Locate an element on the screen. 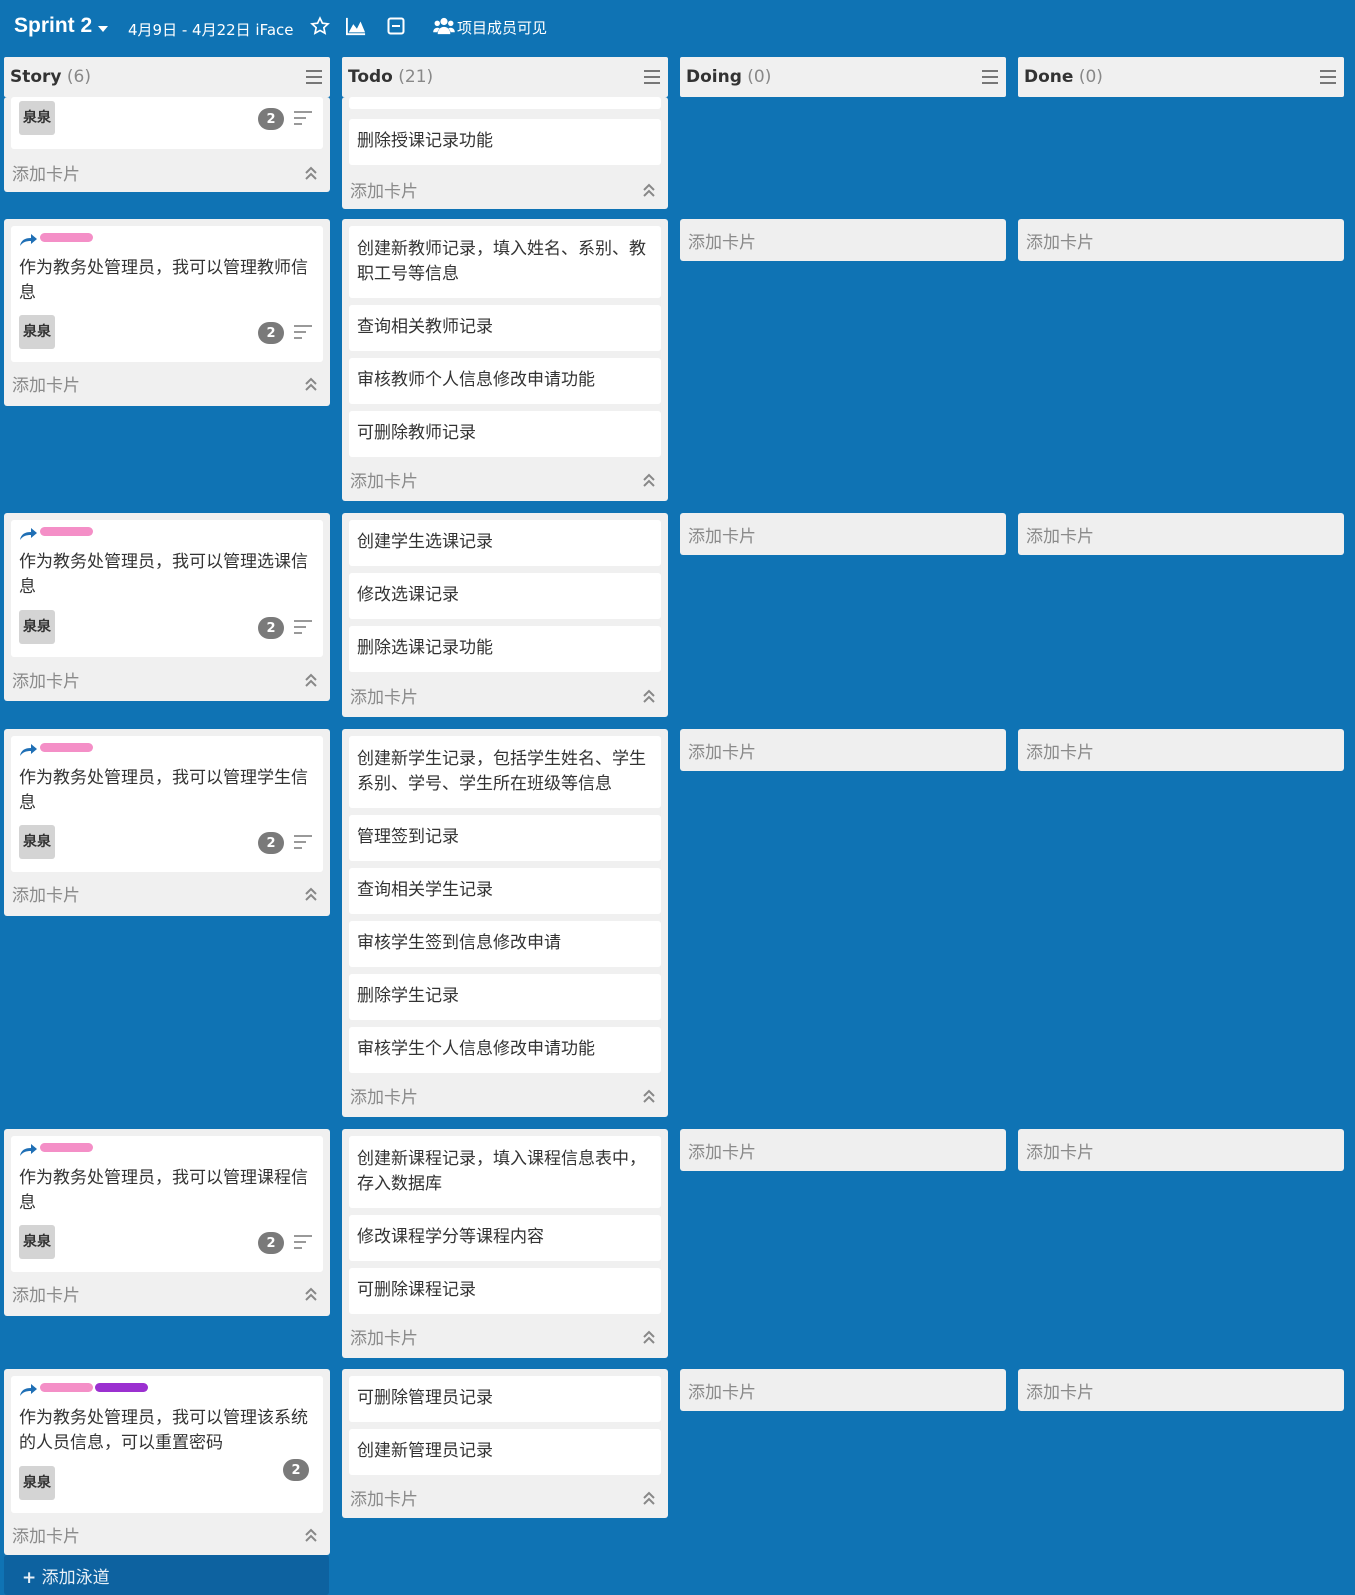  sprint-title: Sprint 2 is located at coordinates (53, 26).